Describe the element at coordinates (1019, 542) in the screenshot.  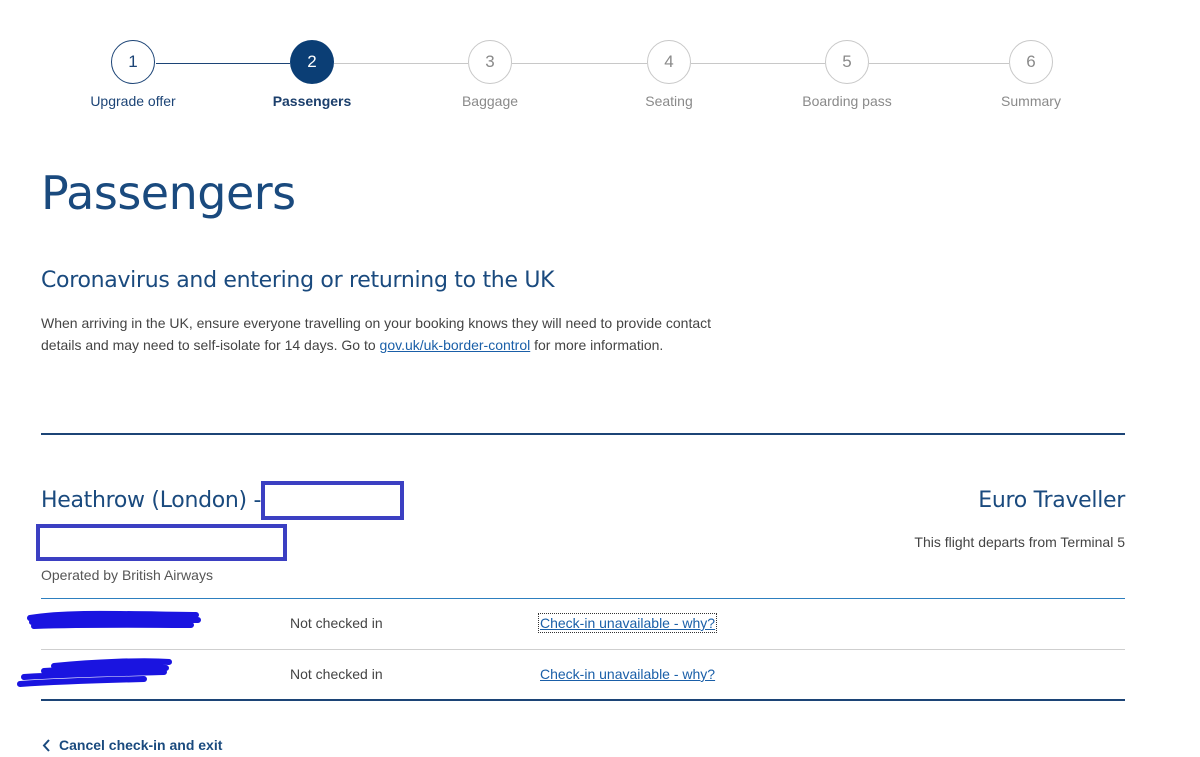
I see `departure-terminal: This flight departs from Terminal 5` at that location.